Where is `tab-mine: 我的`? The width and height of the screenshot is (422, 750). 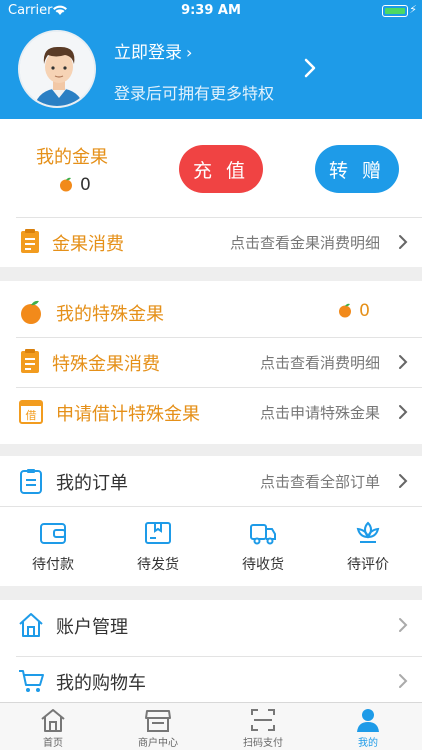 tab-mine: 我的 is located at coordinates (368, 726).